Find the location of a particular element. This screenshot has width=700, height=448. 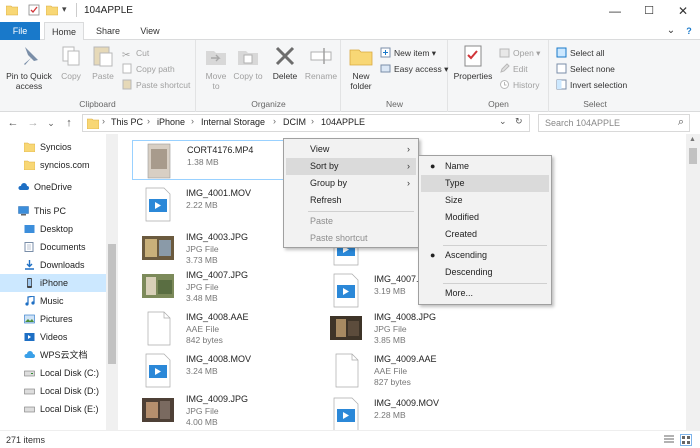

breadcrumb-internal-storage: Internal Storage is located at coordinates (233, 122).